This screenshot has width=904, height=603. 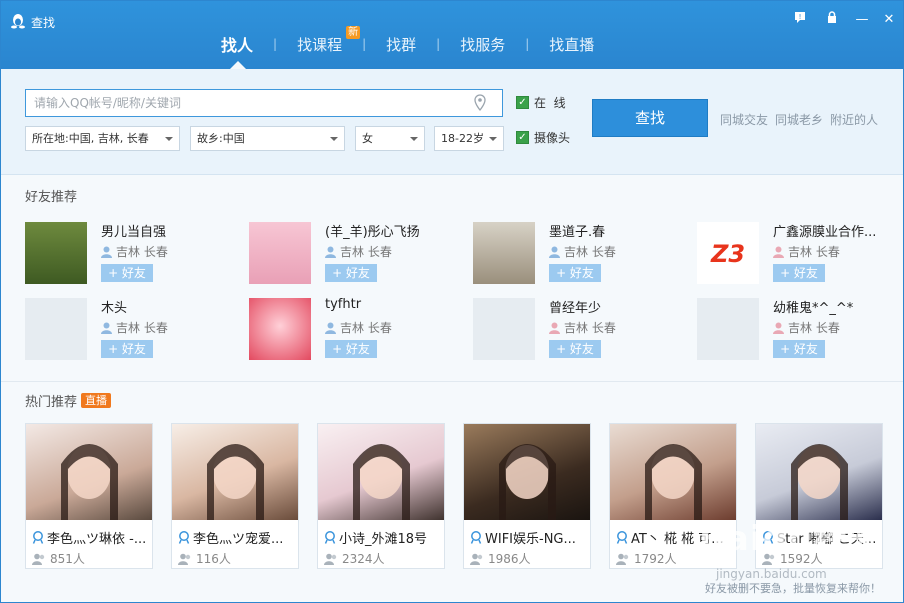 I want to click on link-nearby-people: 附近的人, so click(x=854, y=119).